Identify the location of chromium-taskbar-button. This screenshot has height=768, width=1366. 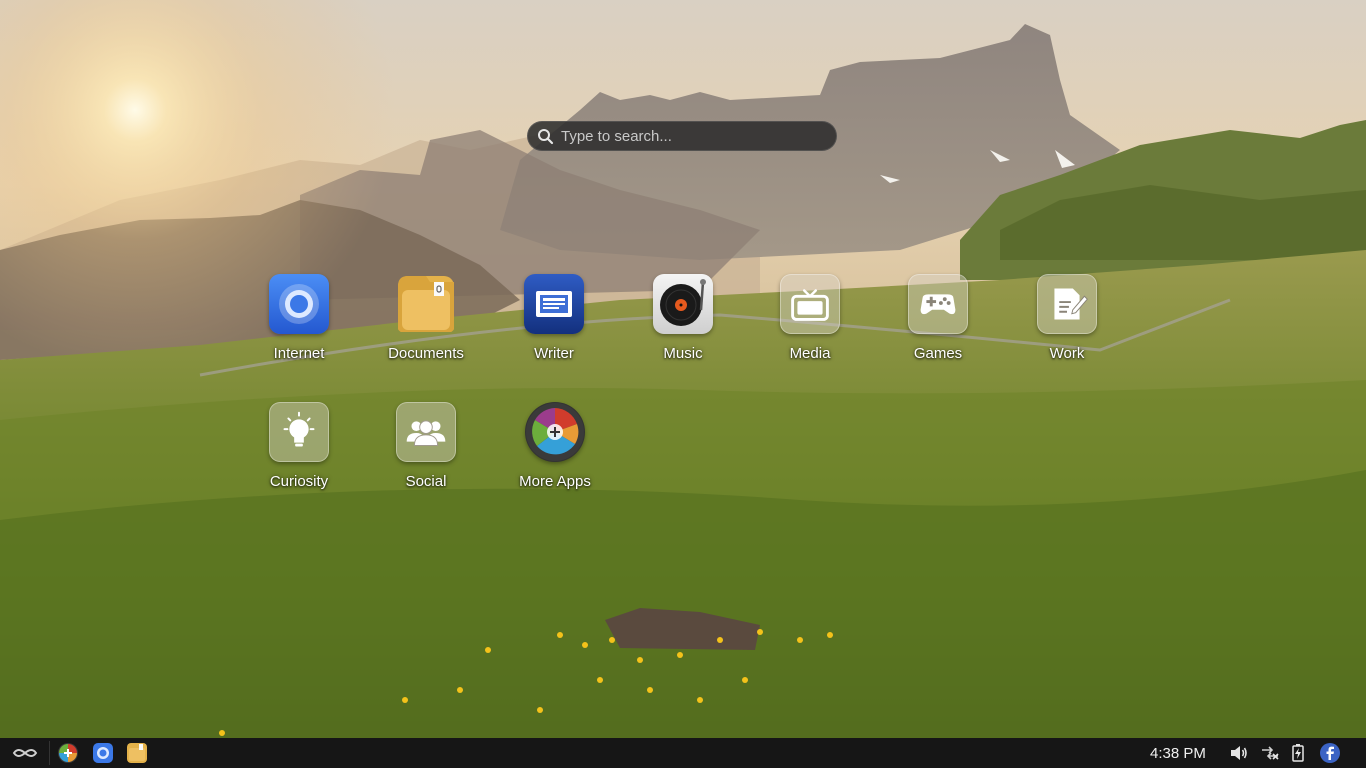
(103, 753).